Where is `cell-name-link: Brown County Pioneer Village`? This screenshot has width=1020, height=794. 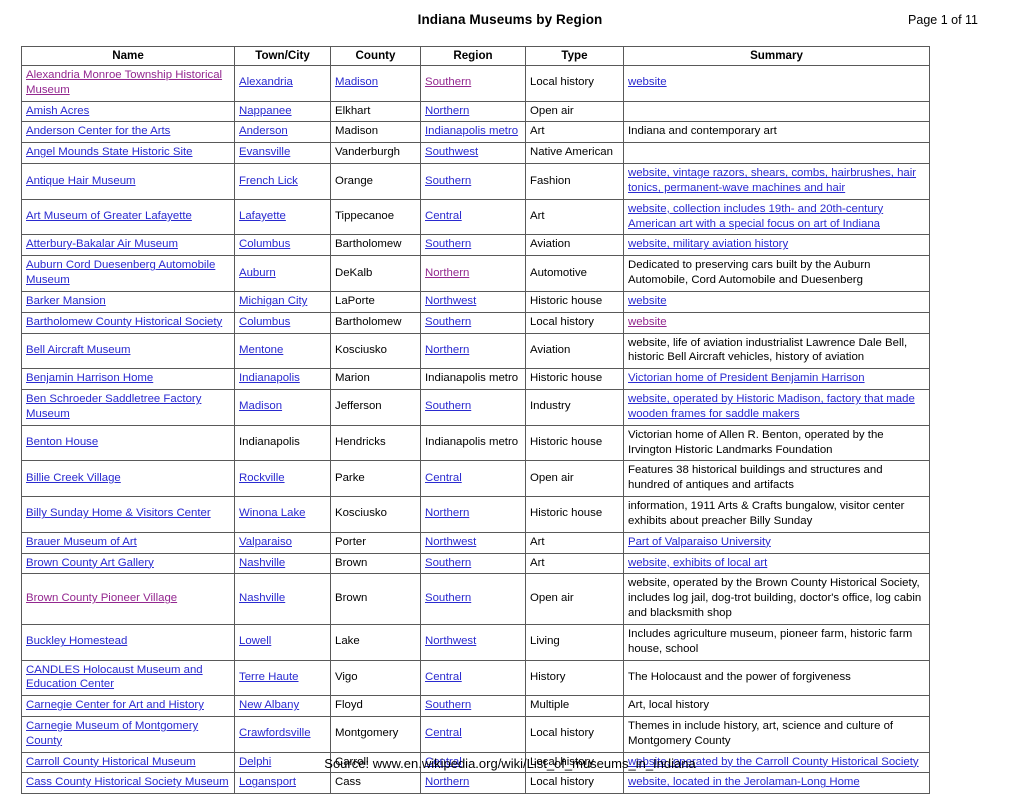
cell-name-link: Brown County Pioneer Village is located at coordinates (101, 598).